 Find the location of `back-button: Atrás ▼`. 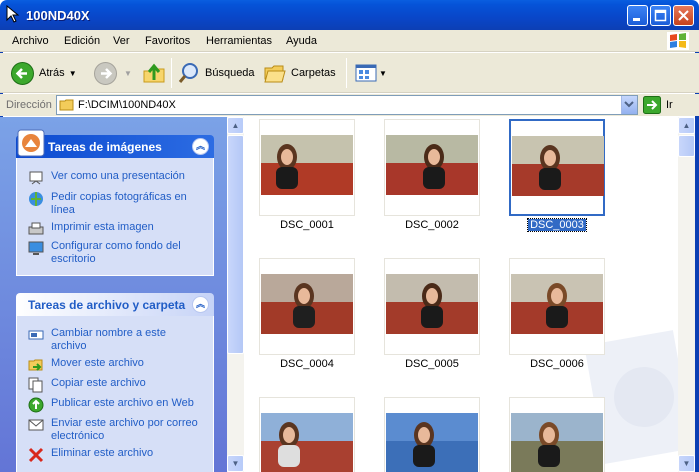

back-button: Atrás ▼ is located at coordinates (43, 73).